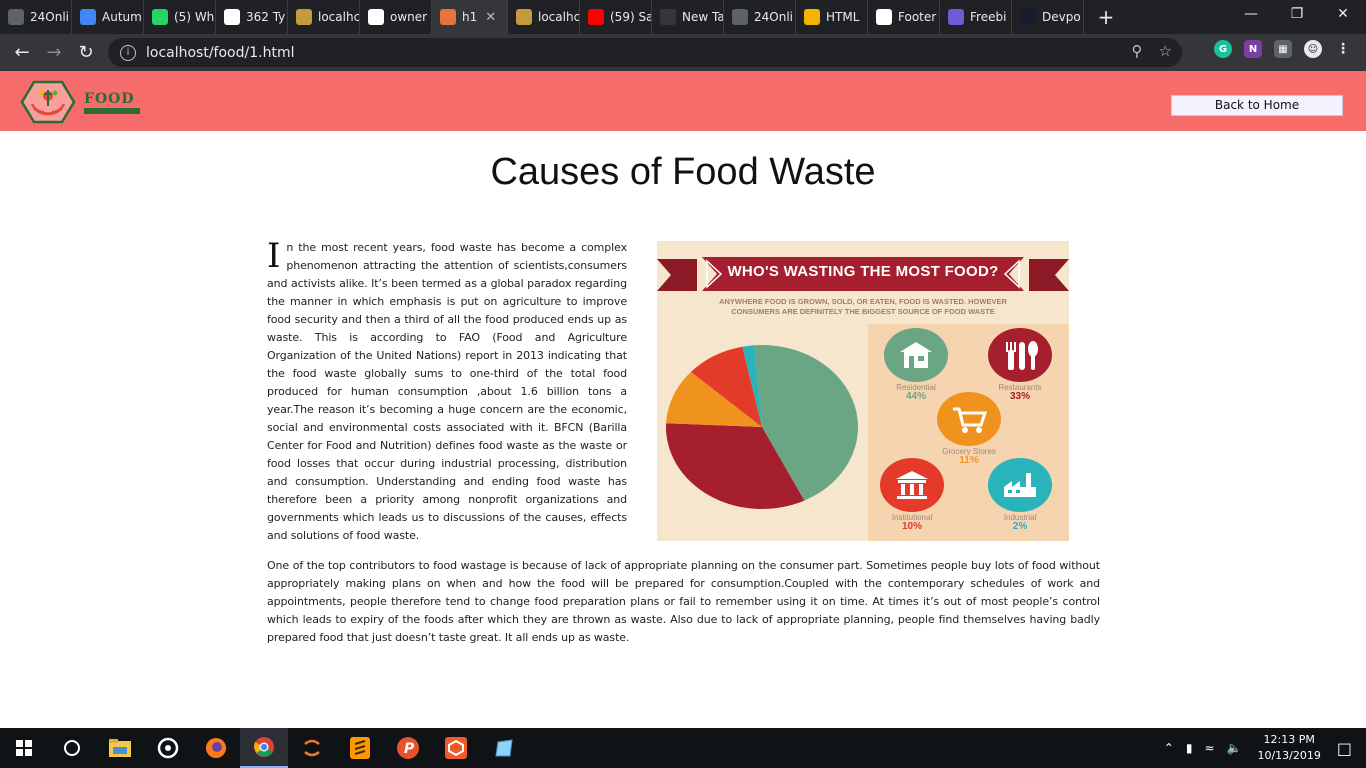  Describe the element at coordinates (264, 748) in the screenshot. I see `chrome-icon` at that location.